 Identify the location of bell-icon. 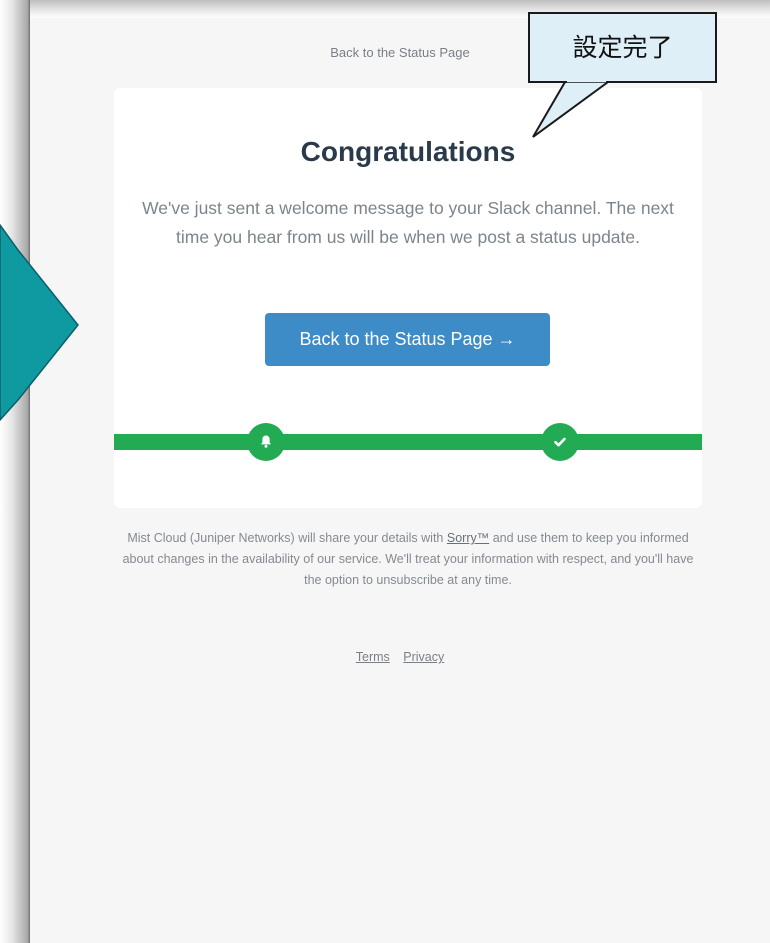
(266, 441).